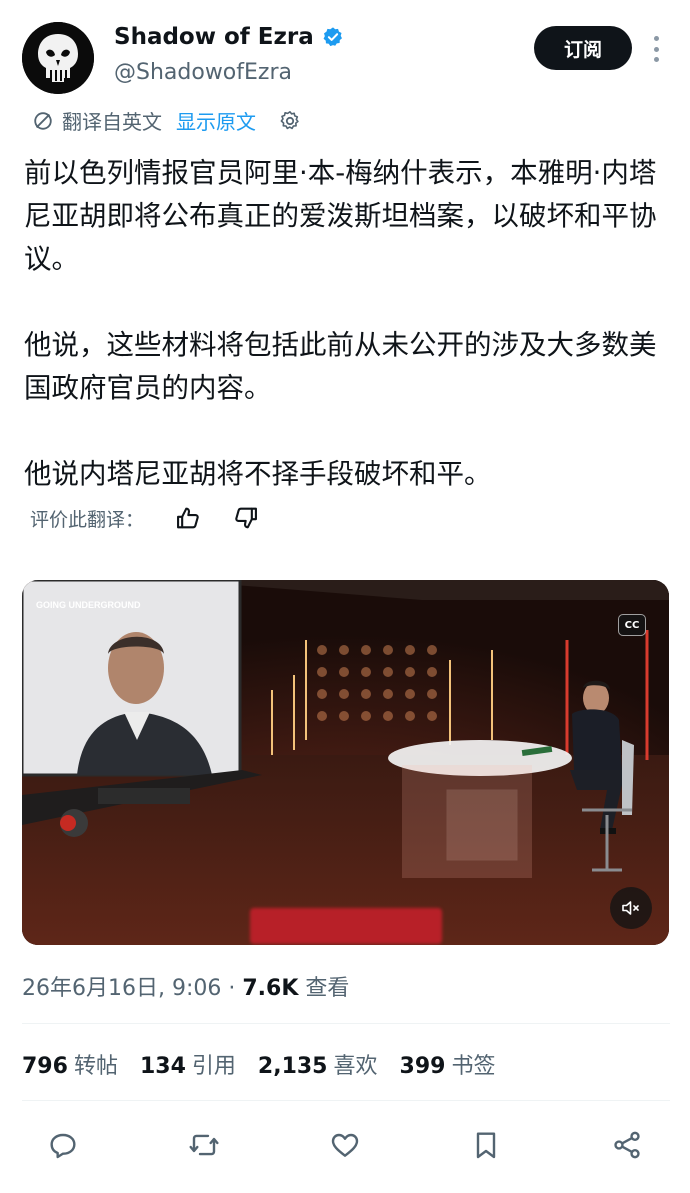 This screenshot has width=690, height=1193. I want to click on bookmark-icon, so click(486, 1145).